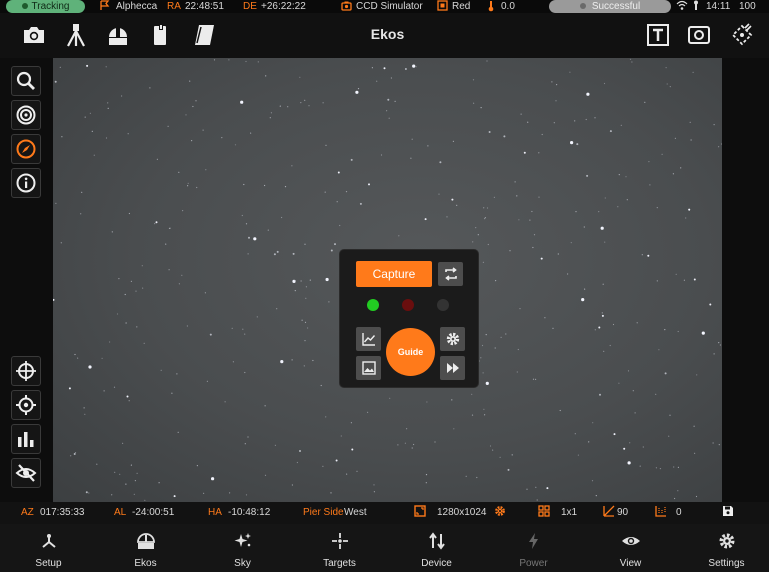 This screenshot has width=769, height=572. I want to click on nav-targets: Targets, so click(339, 548).